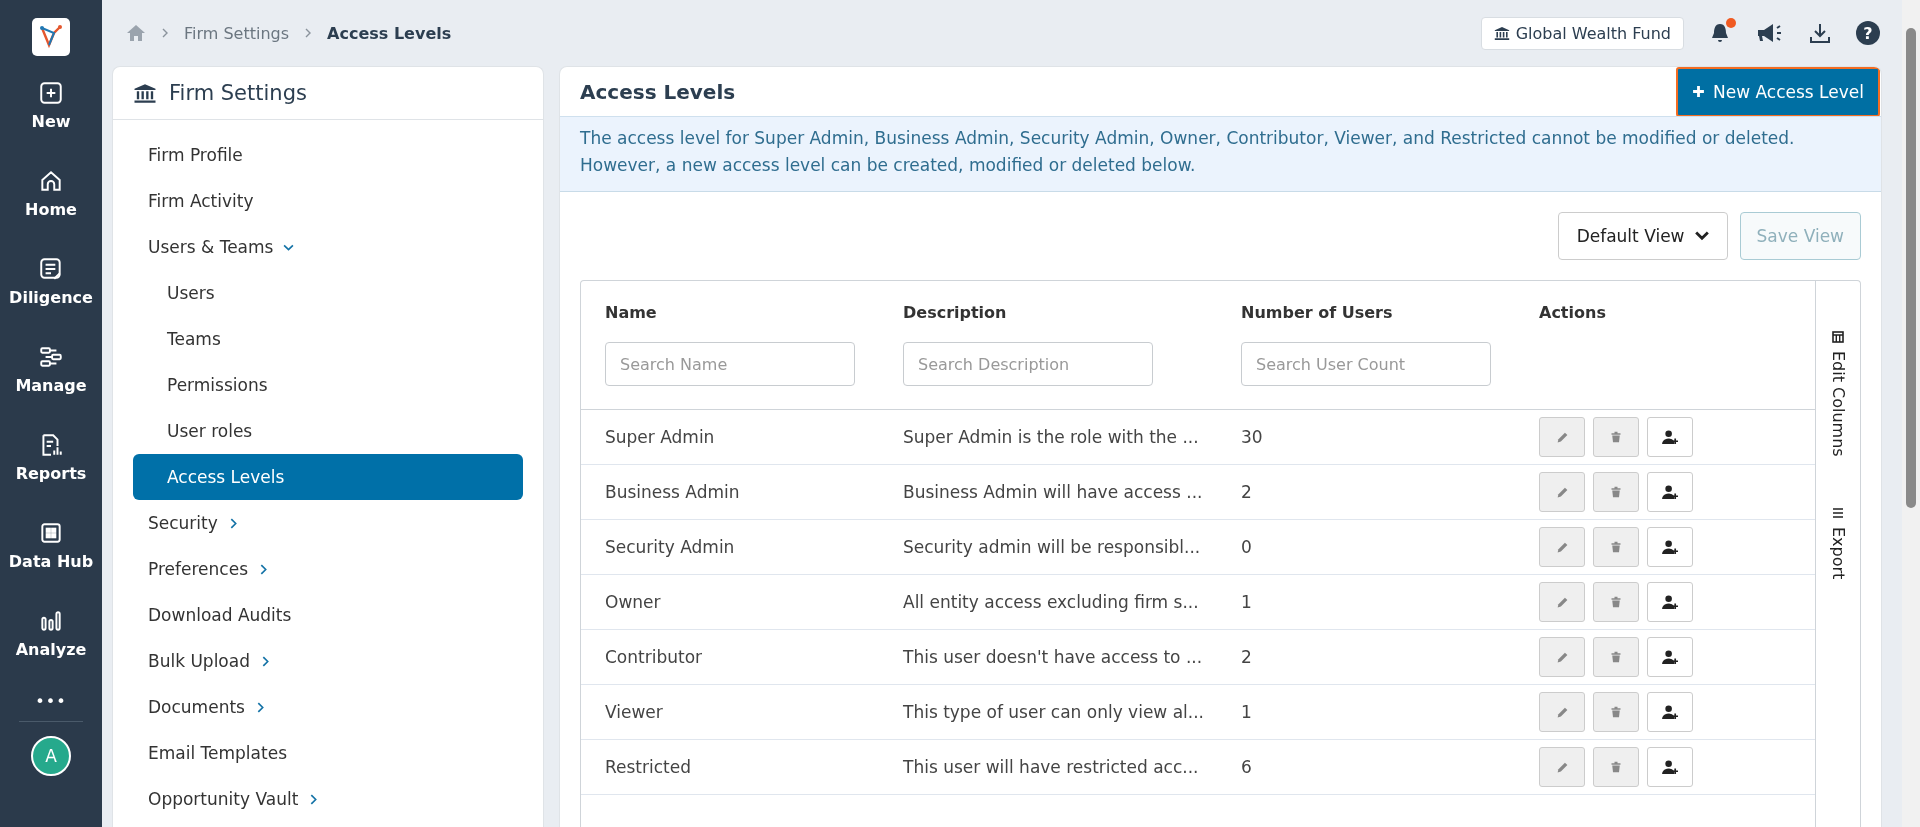 The height and width of the screenshot is (827, 1920). What do you see at coordinates (631, 312) in the screenshot?
I see `column-header: Name` at bounding box center [631, 312].